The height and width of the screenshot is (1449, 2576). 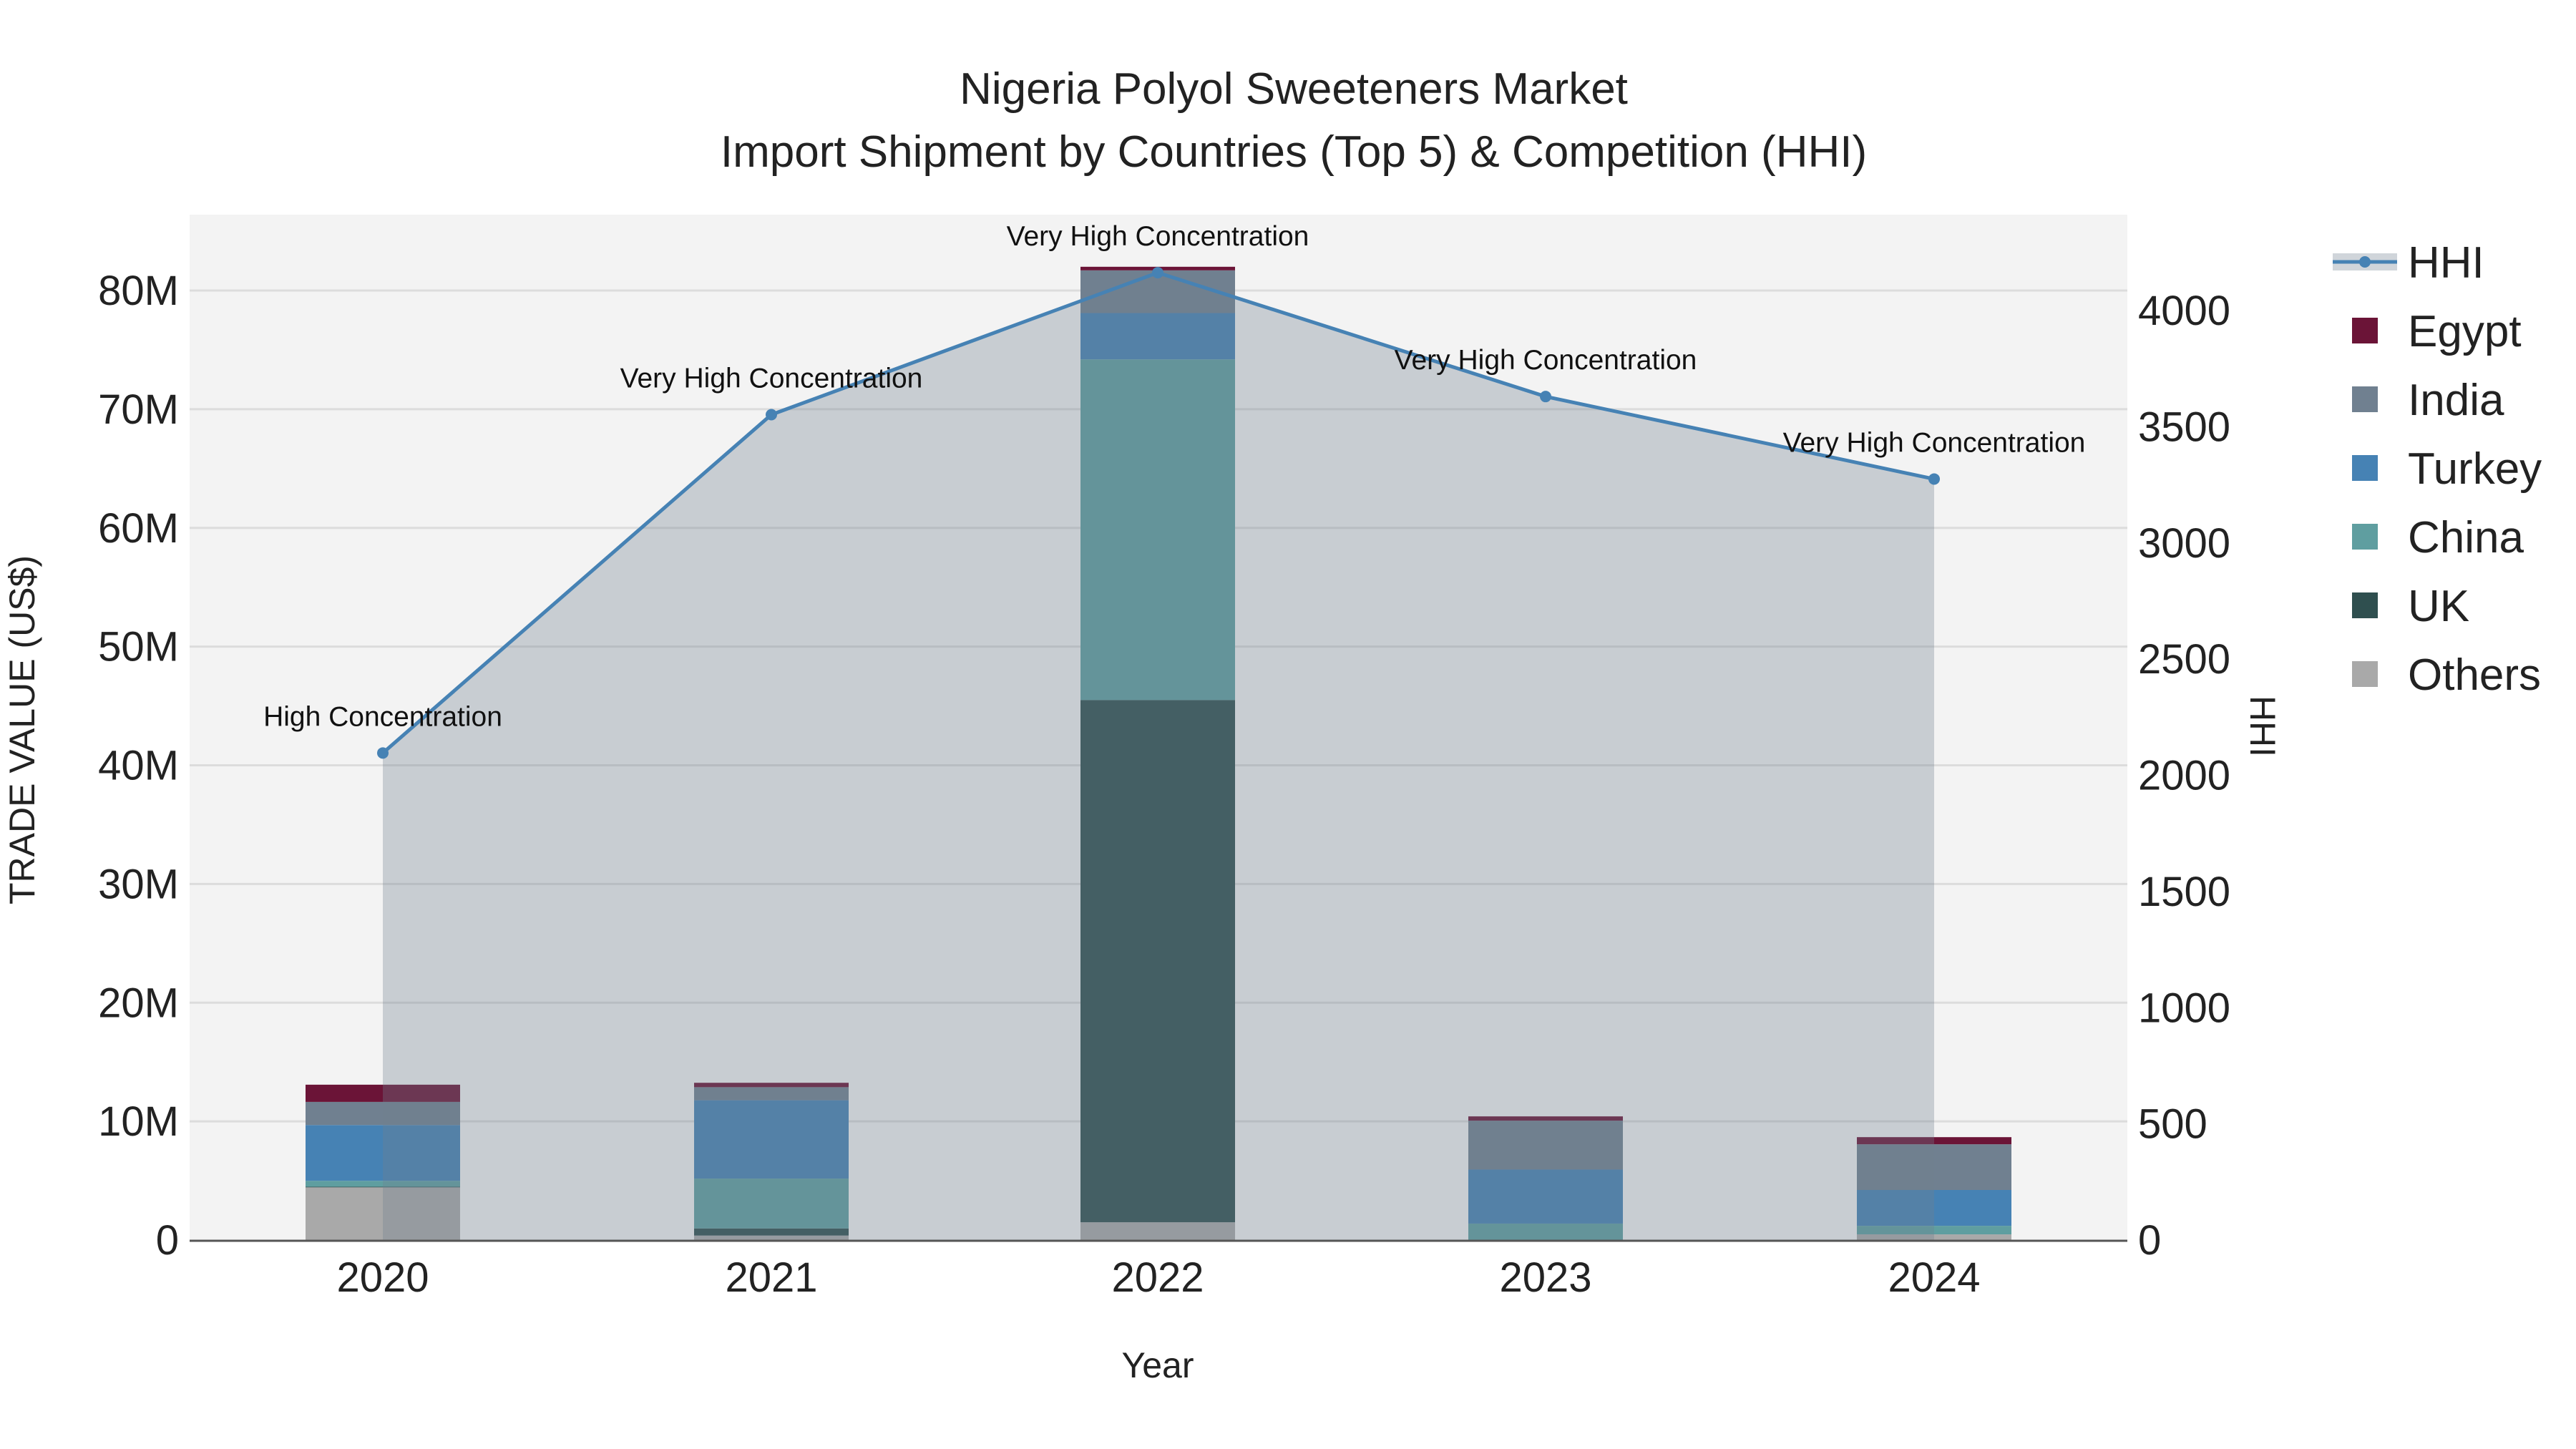 I want to click on hhi-point-2024, so click(x=1934, y=479).